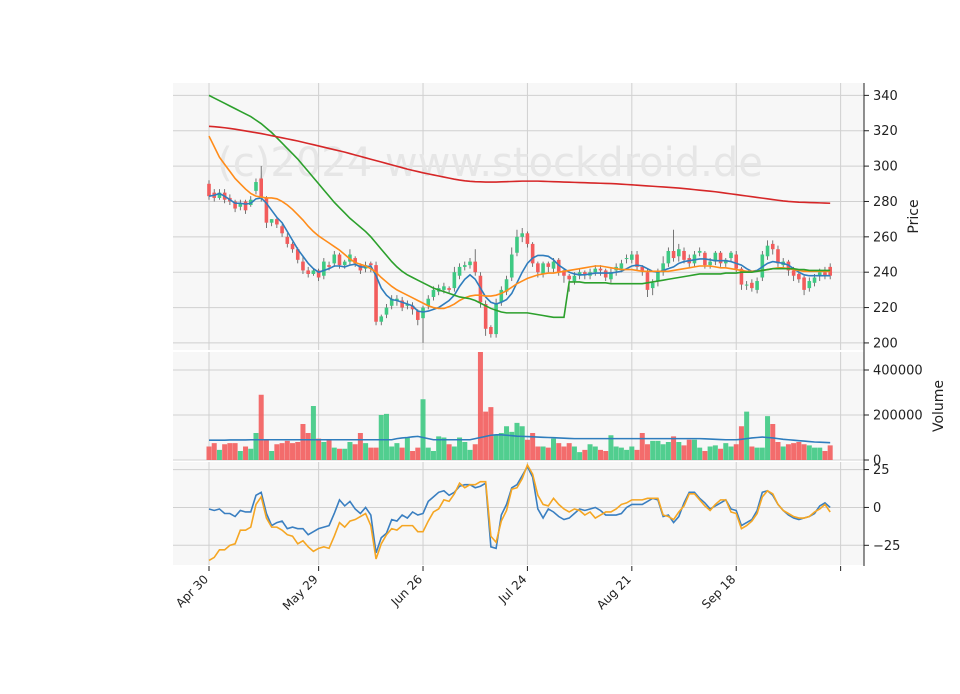  Describe the element at coordinates (718, 591) in the screenshot. I see `x-tick-label: Sep 18` at that location.